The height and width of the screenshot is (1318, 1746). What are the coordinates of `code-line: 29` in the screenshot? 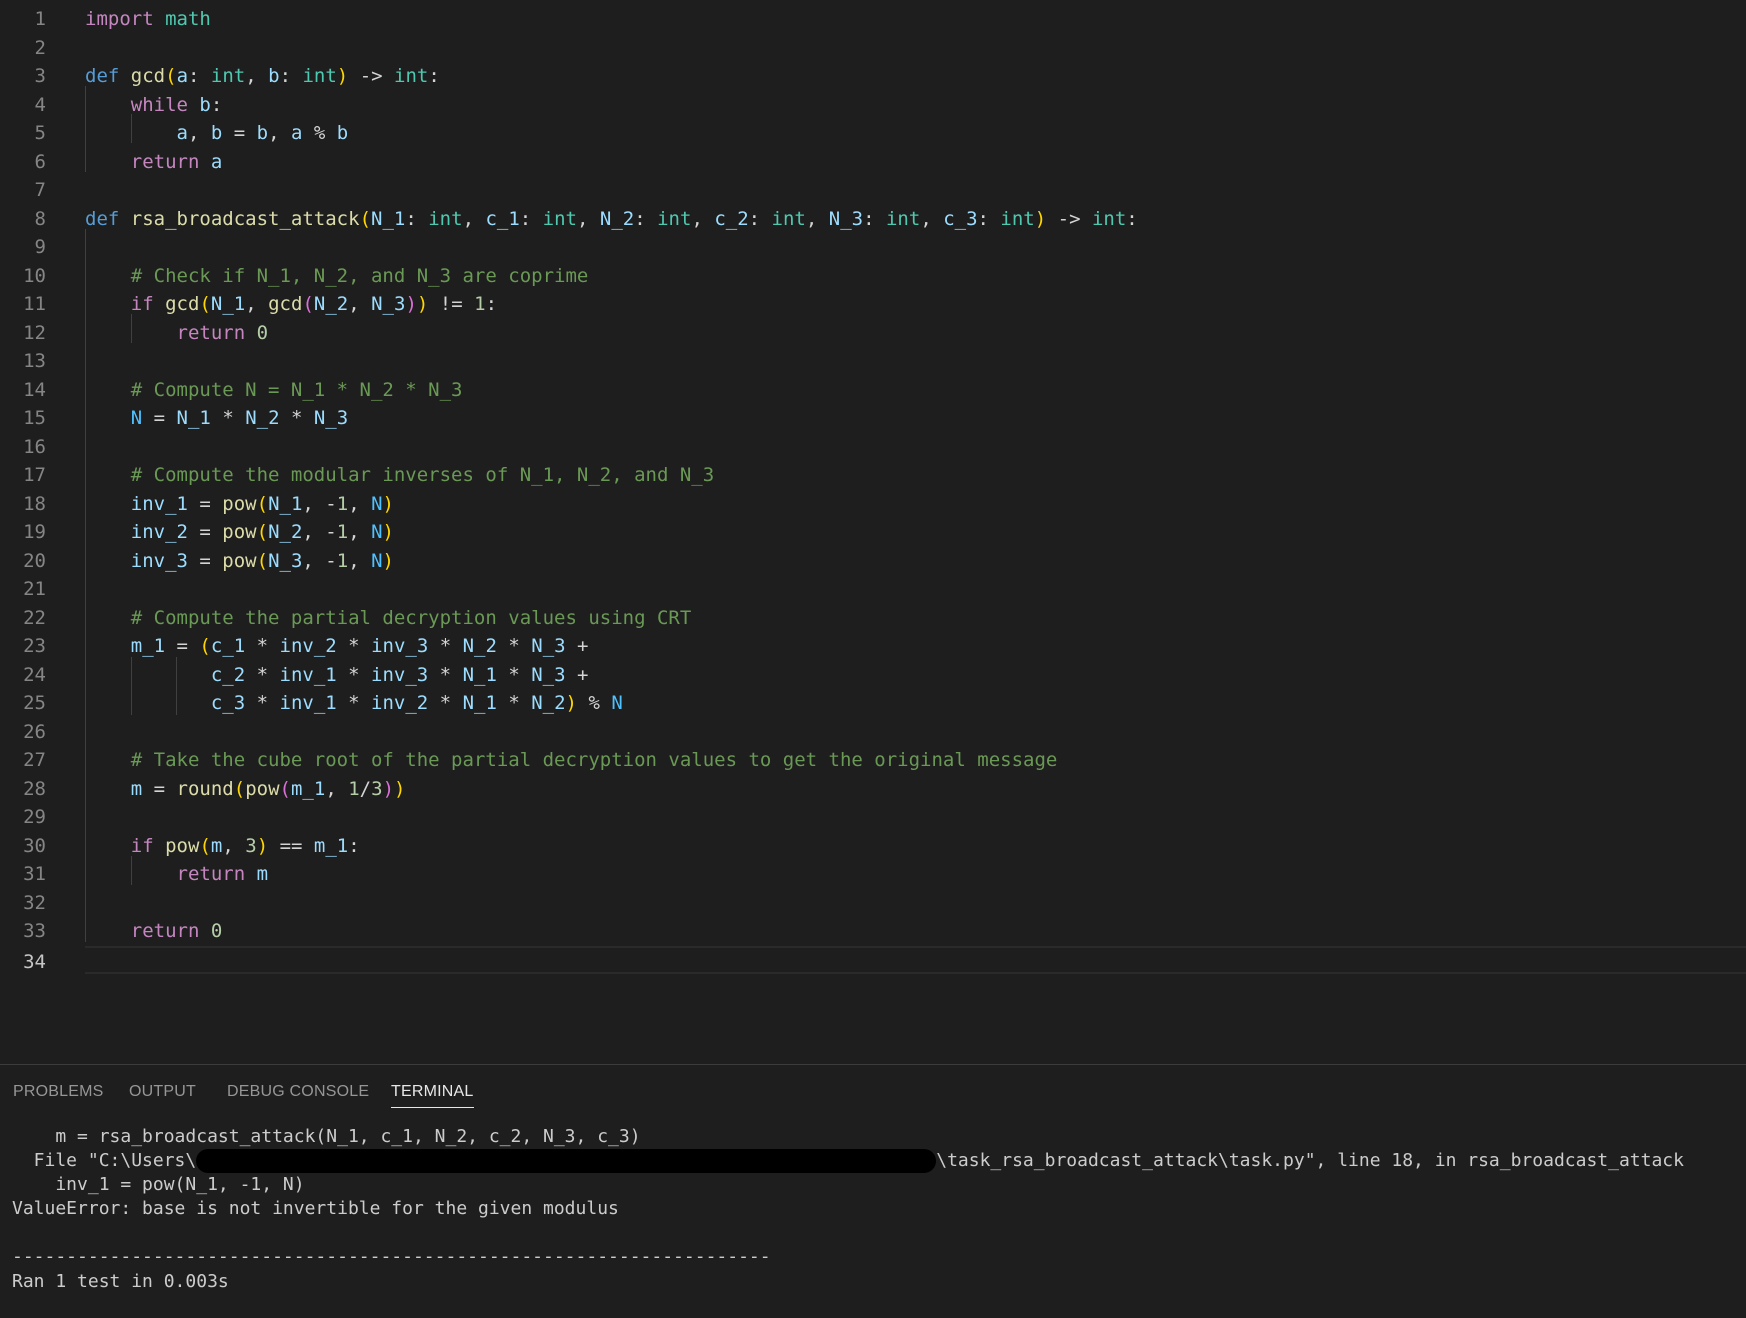 It's located at (873, 817).